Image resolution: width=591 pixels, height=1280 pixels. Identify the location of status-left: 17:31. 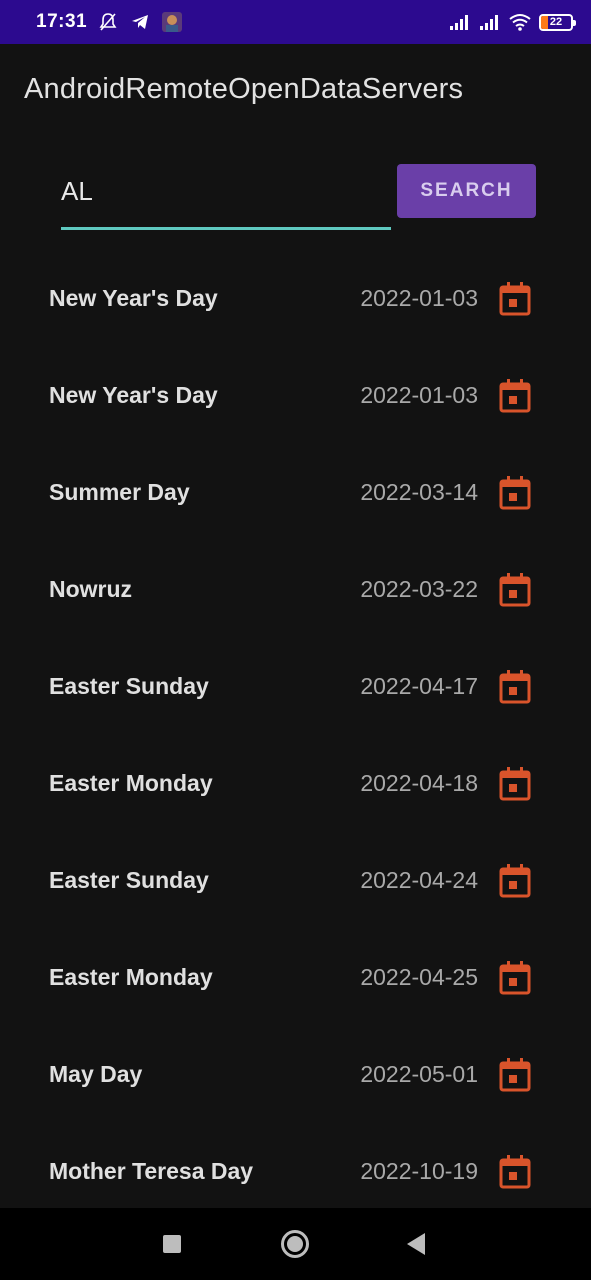
(109, 22).